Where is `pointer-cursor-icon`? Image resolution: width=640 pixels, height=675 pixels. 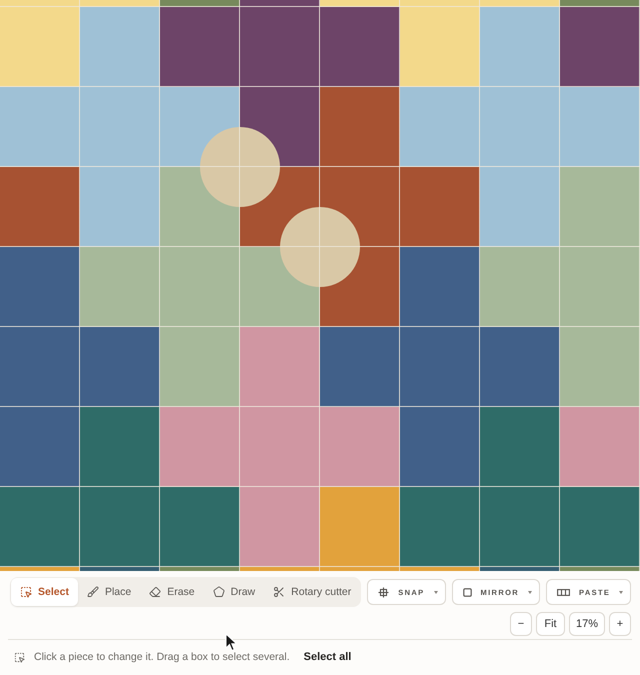
pointer-cursor-icon is located at coordinates (231, 642).